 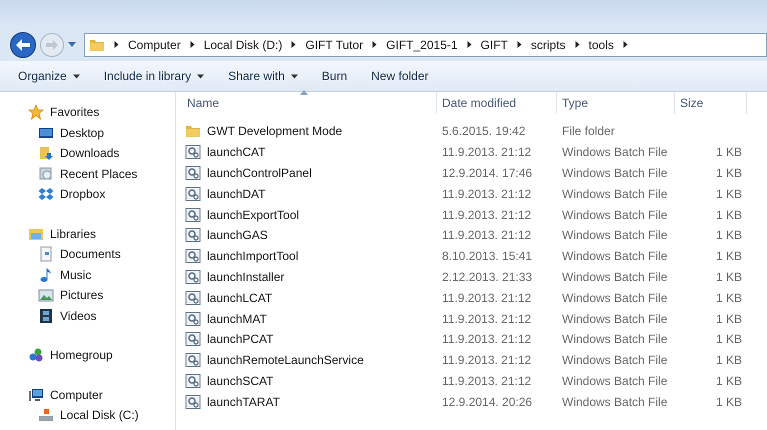 What do you see at coordinates (101, 295) in the screenshot?
I see `sidebar-item: Pictures` at bounding box center [101, 295].